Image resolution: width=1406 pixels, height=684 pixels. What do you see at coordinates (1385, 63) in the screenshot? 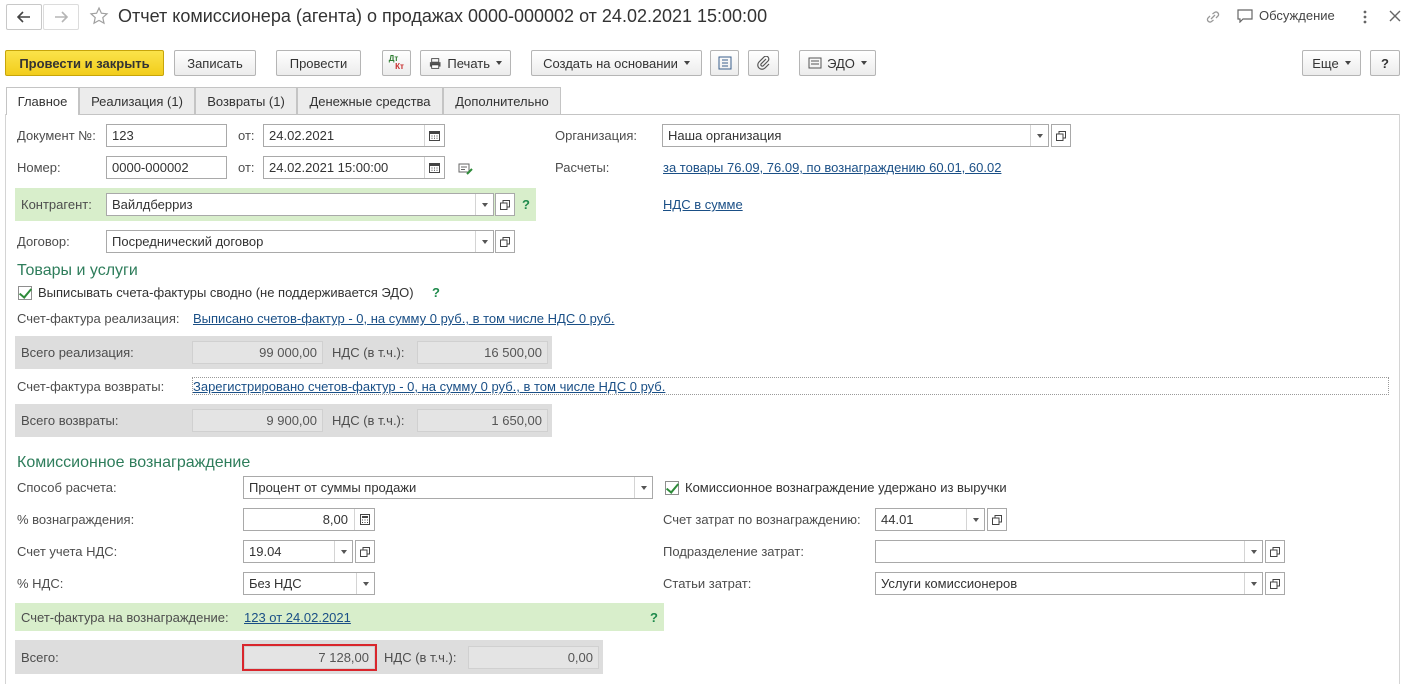
I see `help-button: ?` at bounding box center [1385, 63].